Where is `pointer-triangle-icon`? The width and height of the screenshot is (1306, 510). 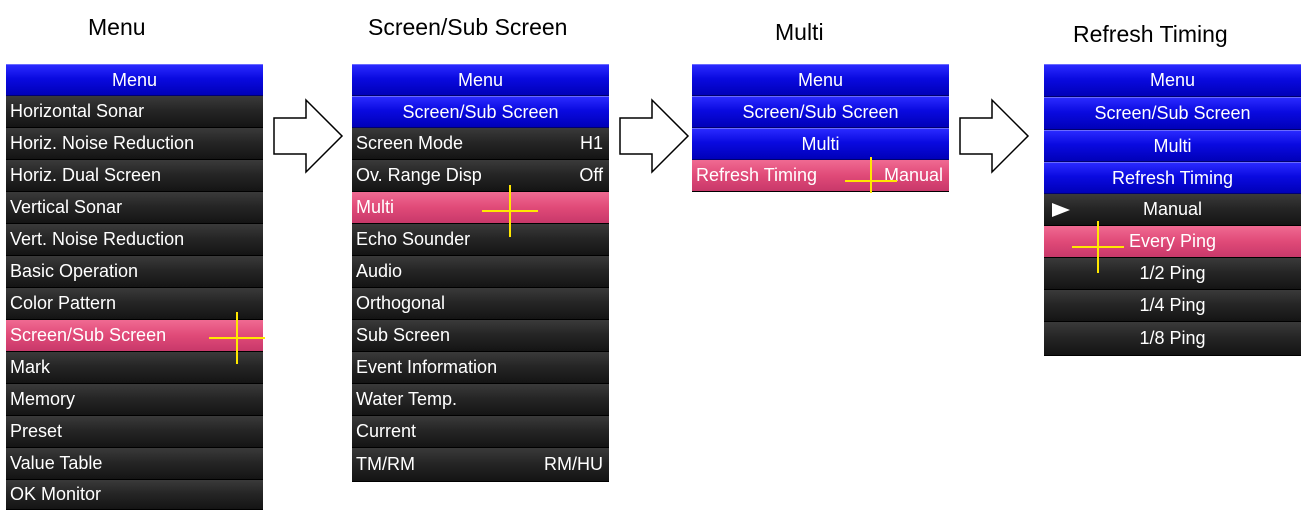
pointer-triangle-icon is located at coordinates (1061, 209).